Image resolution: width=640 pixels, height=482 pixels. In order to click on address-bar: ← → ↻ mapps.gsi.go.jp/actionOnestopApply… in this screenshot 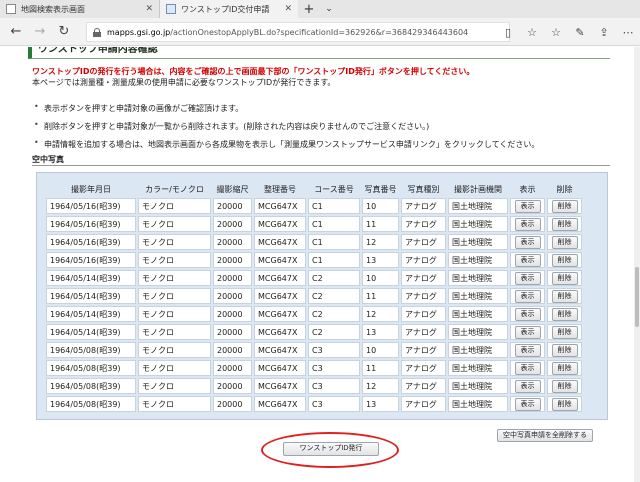, I will do `click(320, 32)`.